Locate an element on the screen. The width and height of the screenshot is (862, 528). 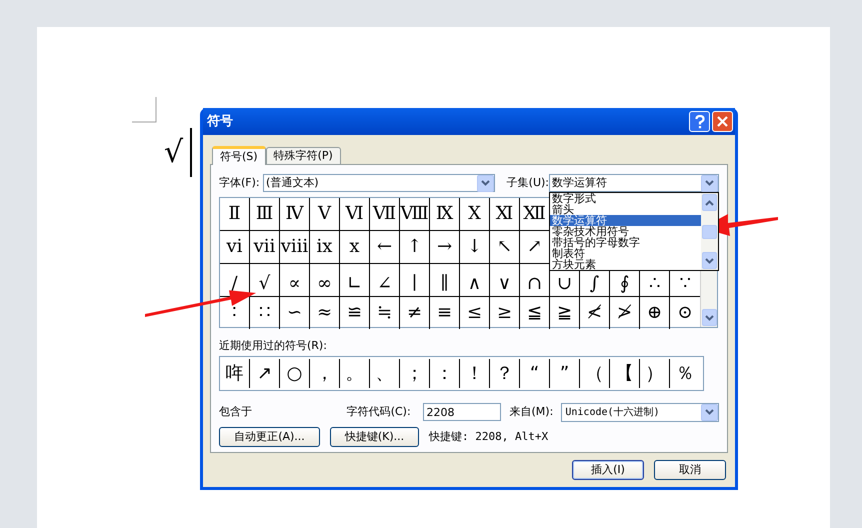
symbol: ∩ is located at coordinates (534, 284).